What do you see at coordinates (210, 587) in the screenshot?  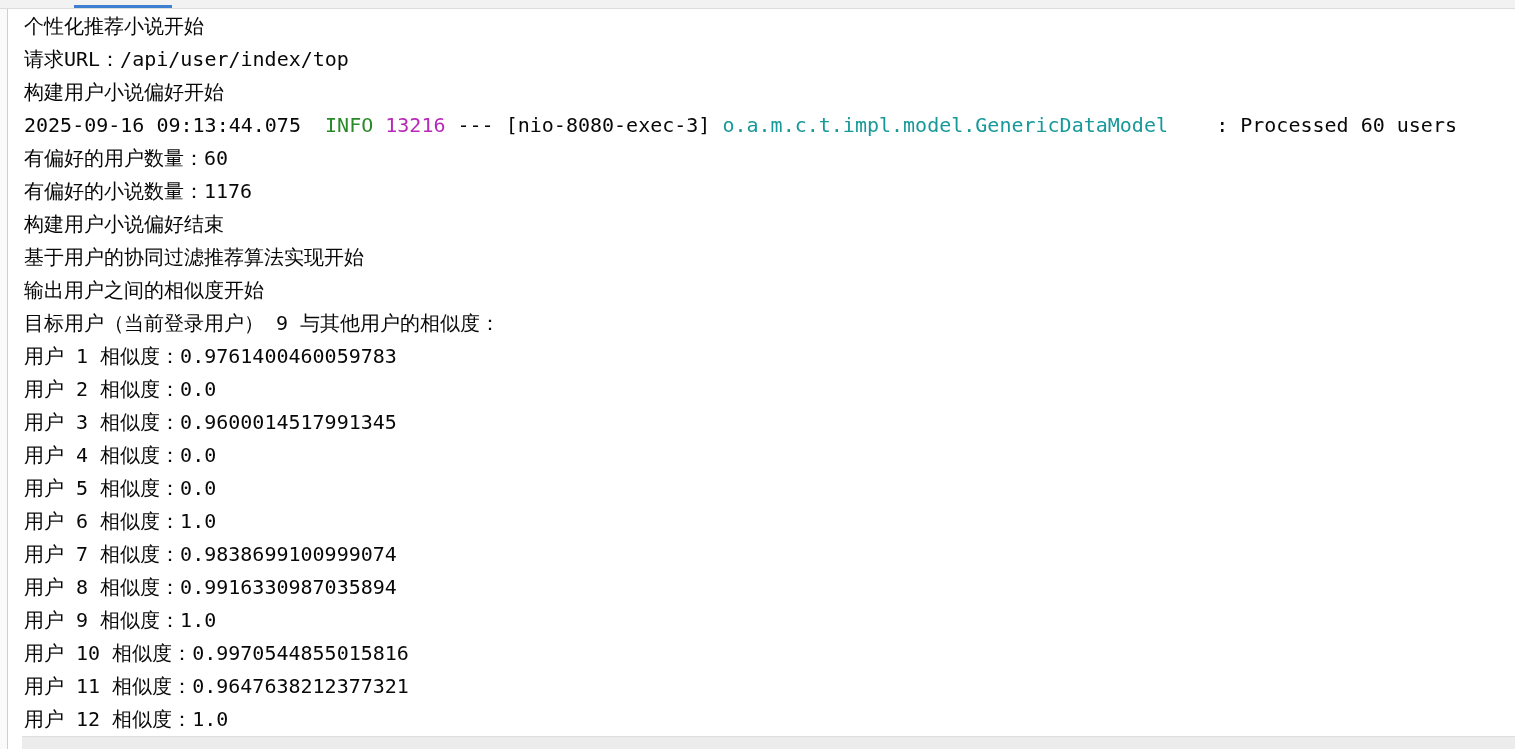 I see `console-line: 用户 8 相似度：0.9916330987035894` at bounding box center [210, 587].